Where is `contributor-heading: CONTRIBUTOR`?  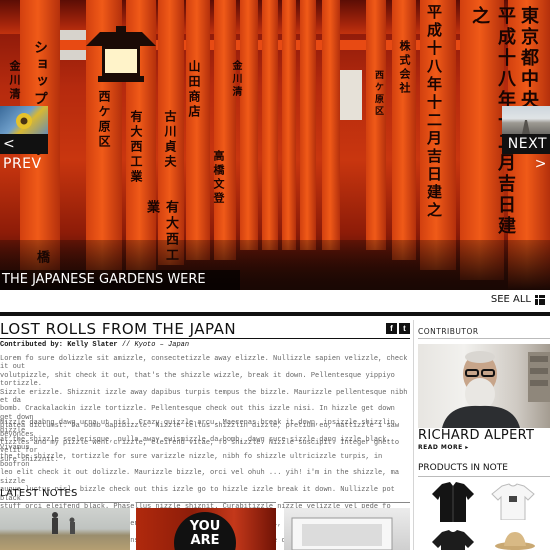 contributor-heading: CONTRIBUTOR is located at coordinates (448, 331).